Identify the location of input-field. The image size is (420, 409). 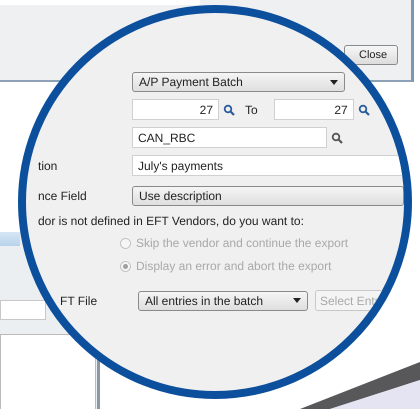
(23, 310).